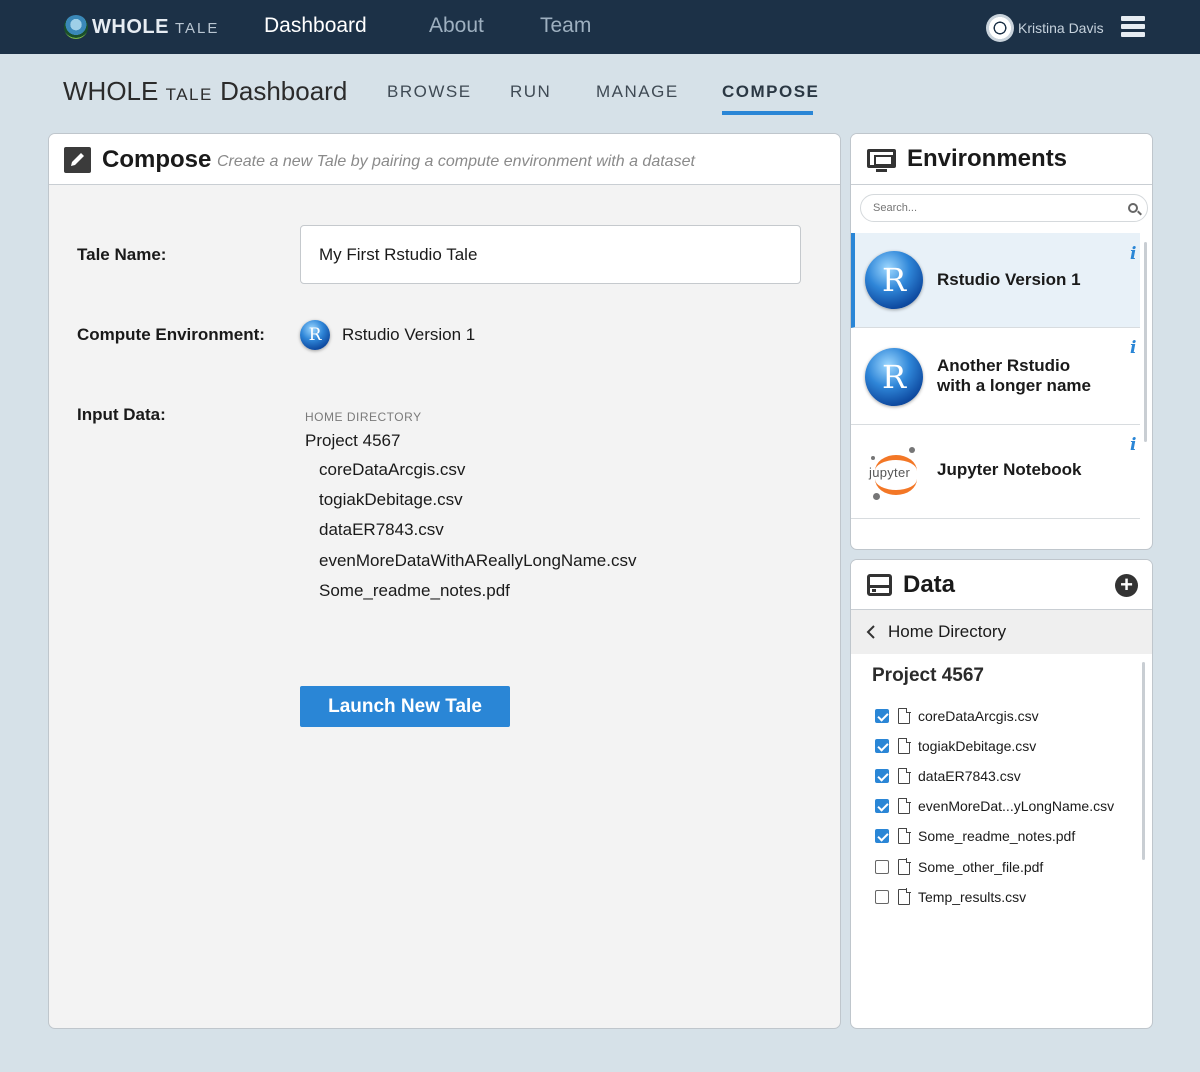  Describe the element at coordinates (947, 632) in the screenshot. I see `breadcrumb-label: Home Directory` at that location.